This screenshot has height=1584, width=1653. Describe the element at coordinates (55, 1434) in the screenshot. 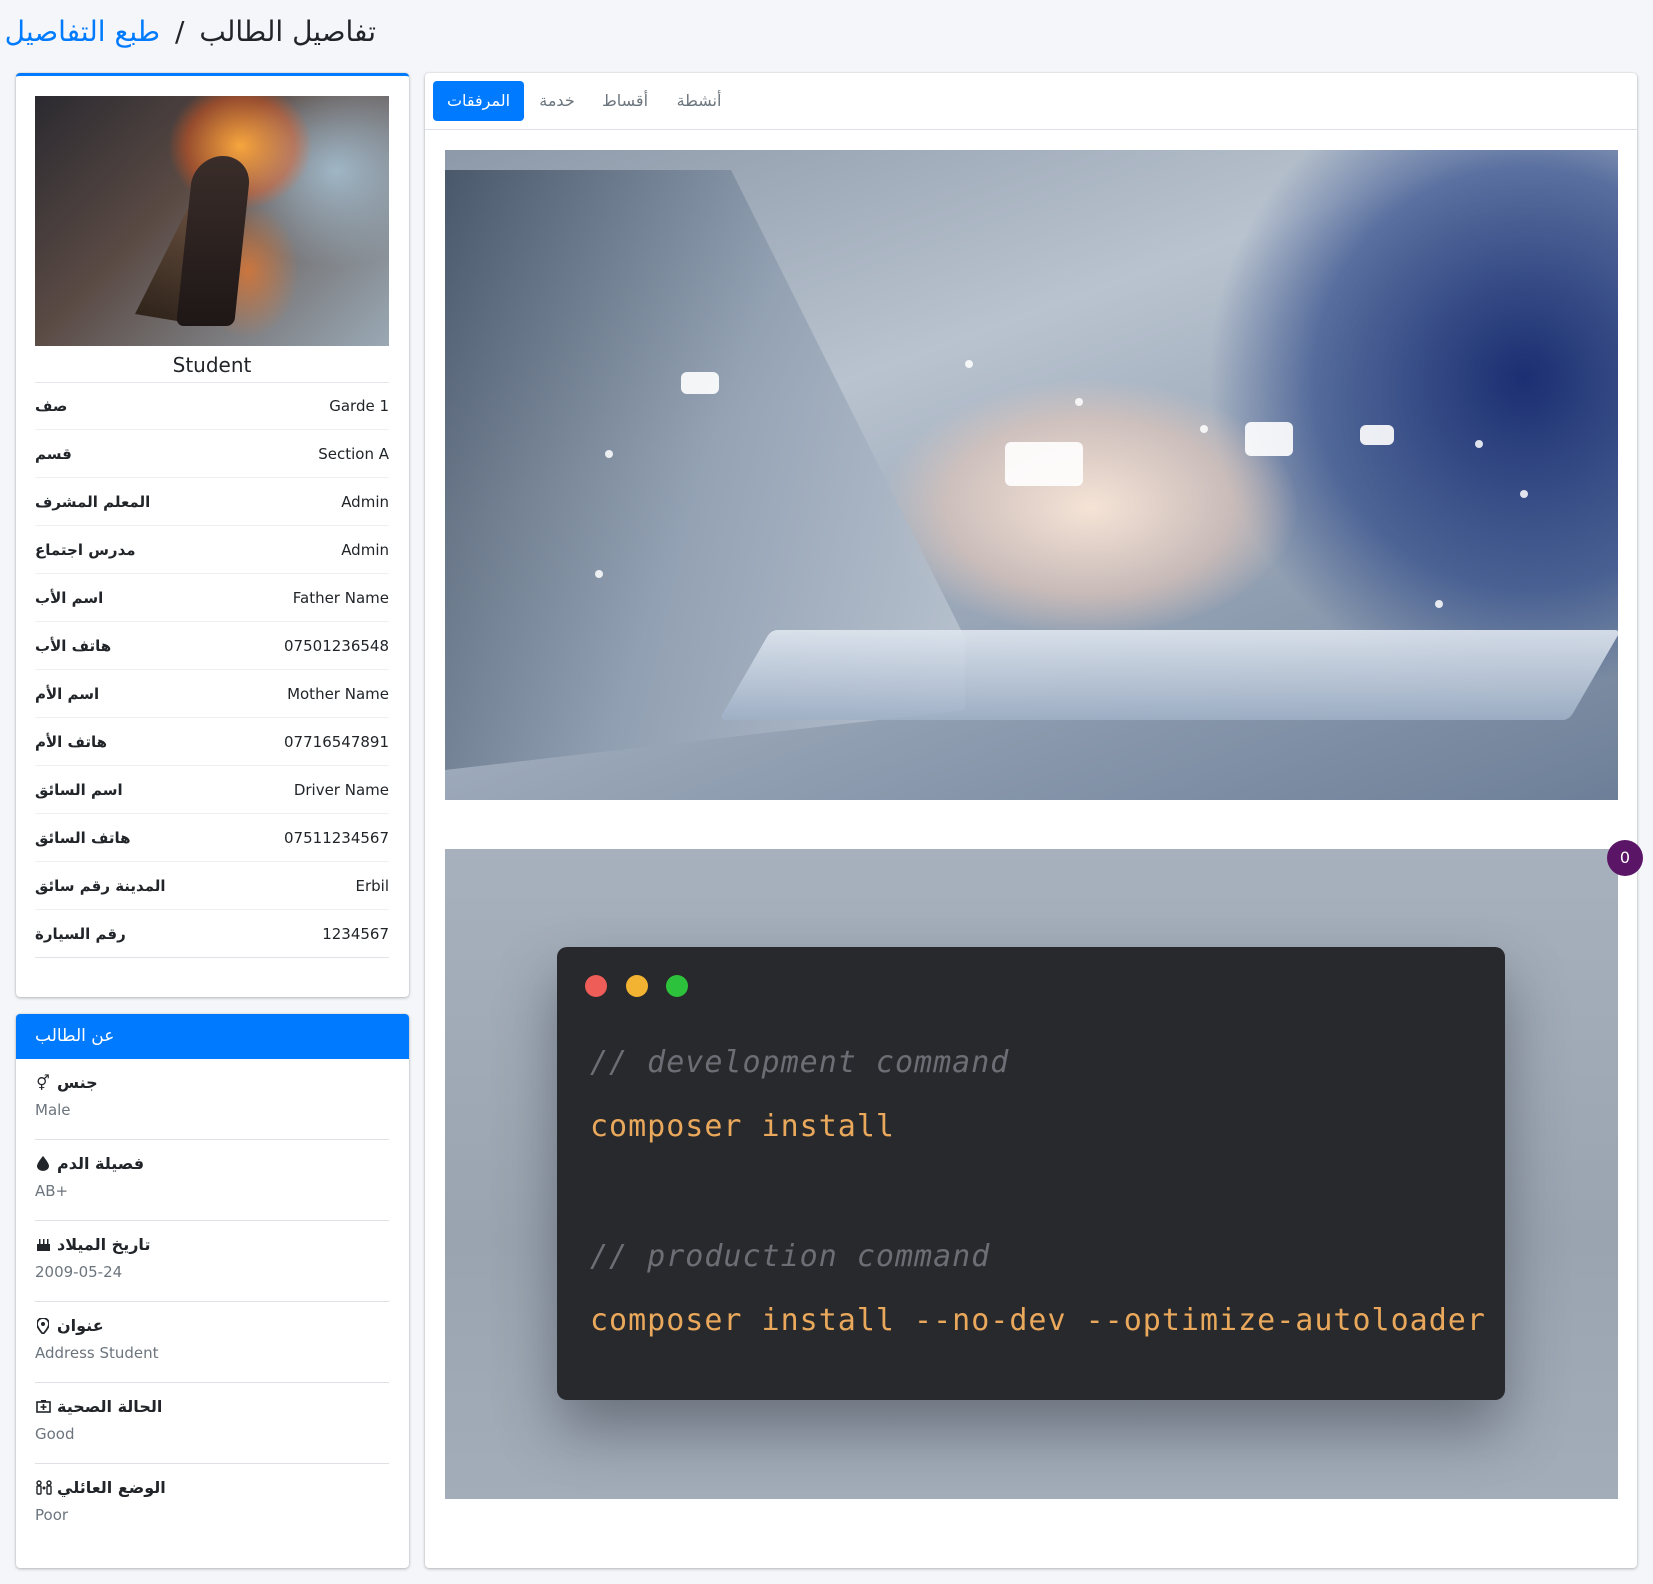

I see `about-value: Good` at that location.